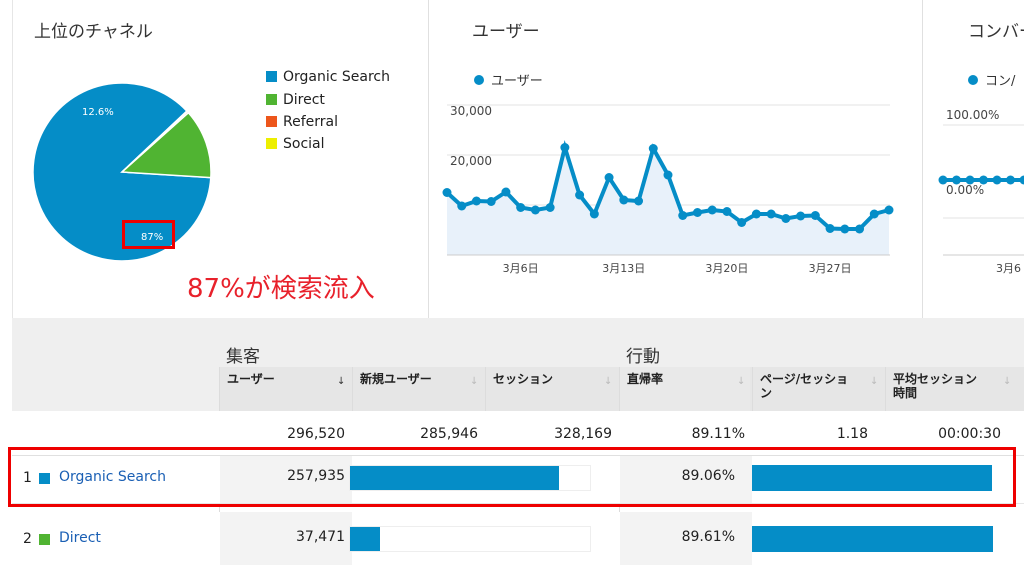 The width and height of the screenshot is (1024, 565). Describe the element at coordinates (470, 539) in the screenshot. I see `row-2-new-users-bar-track` at that location.